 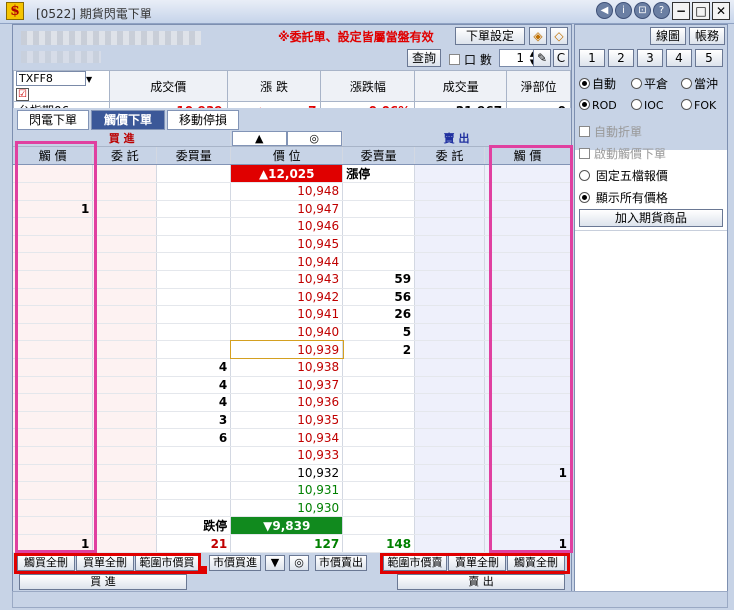 I want to click on position-radio-close: 平倉, so click(x=649, y=83).